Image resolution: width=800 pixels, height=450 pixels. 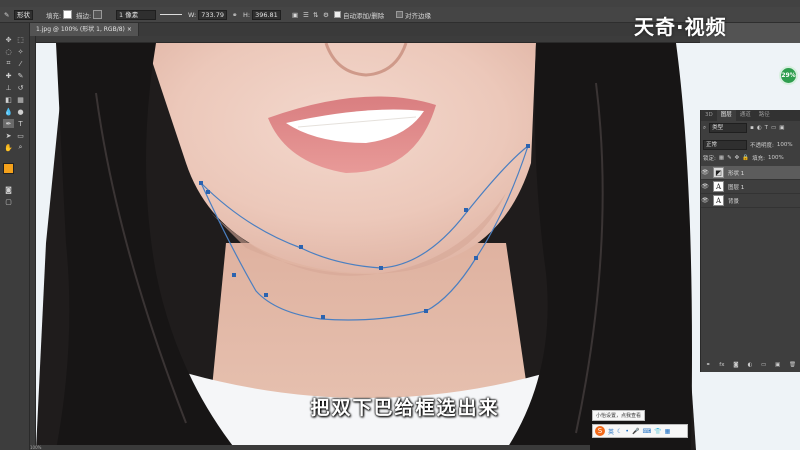 What do you see at coordinates (247, 14) in the screenshot?
I see `height-label: H:` at bounding box center [247, 14].